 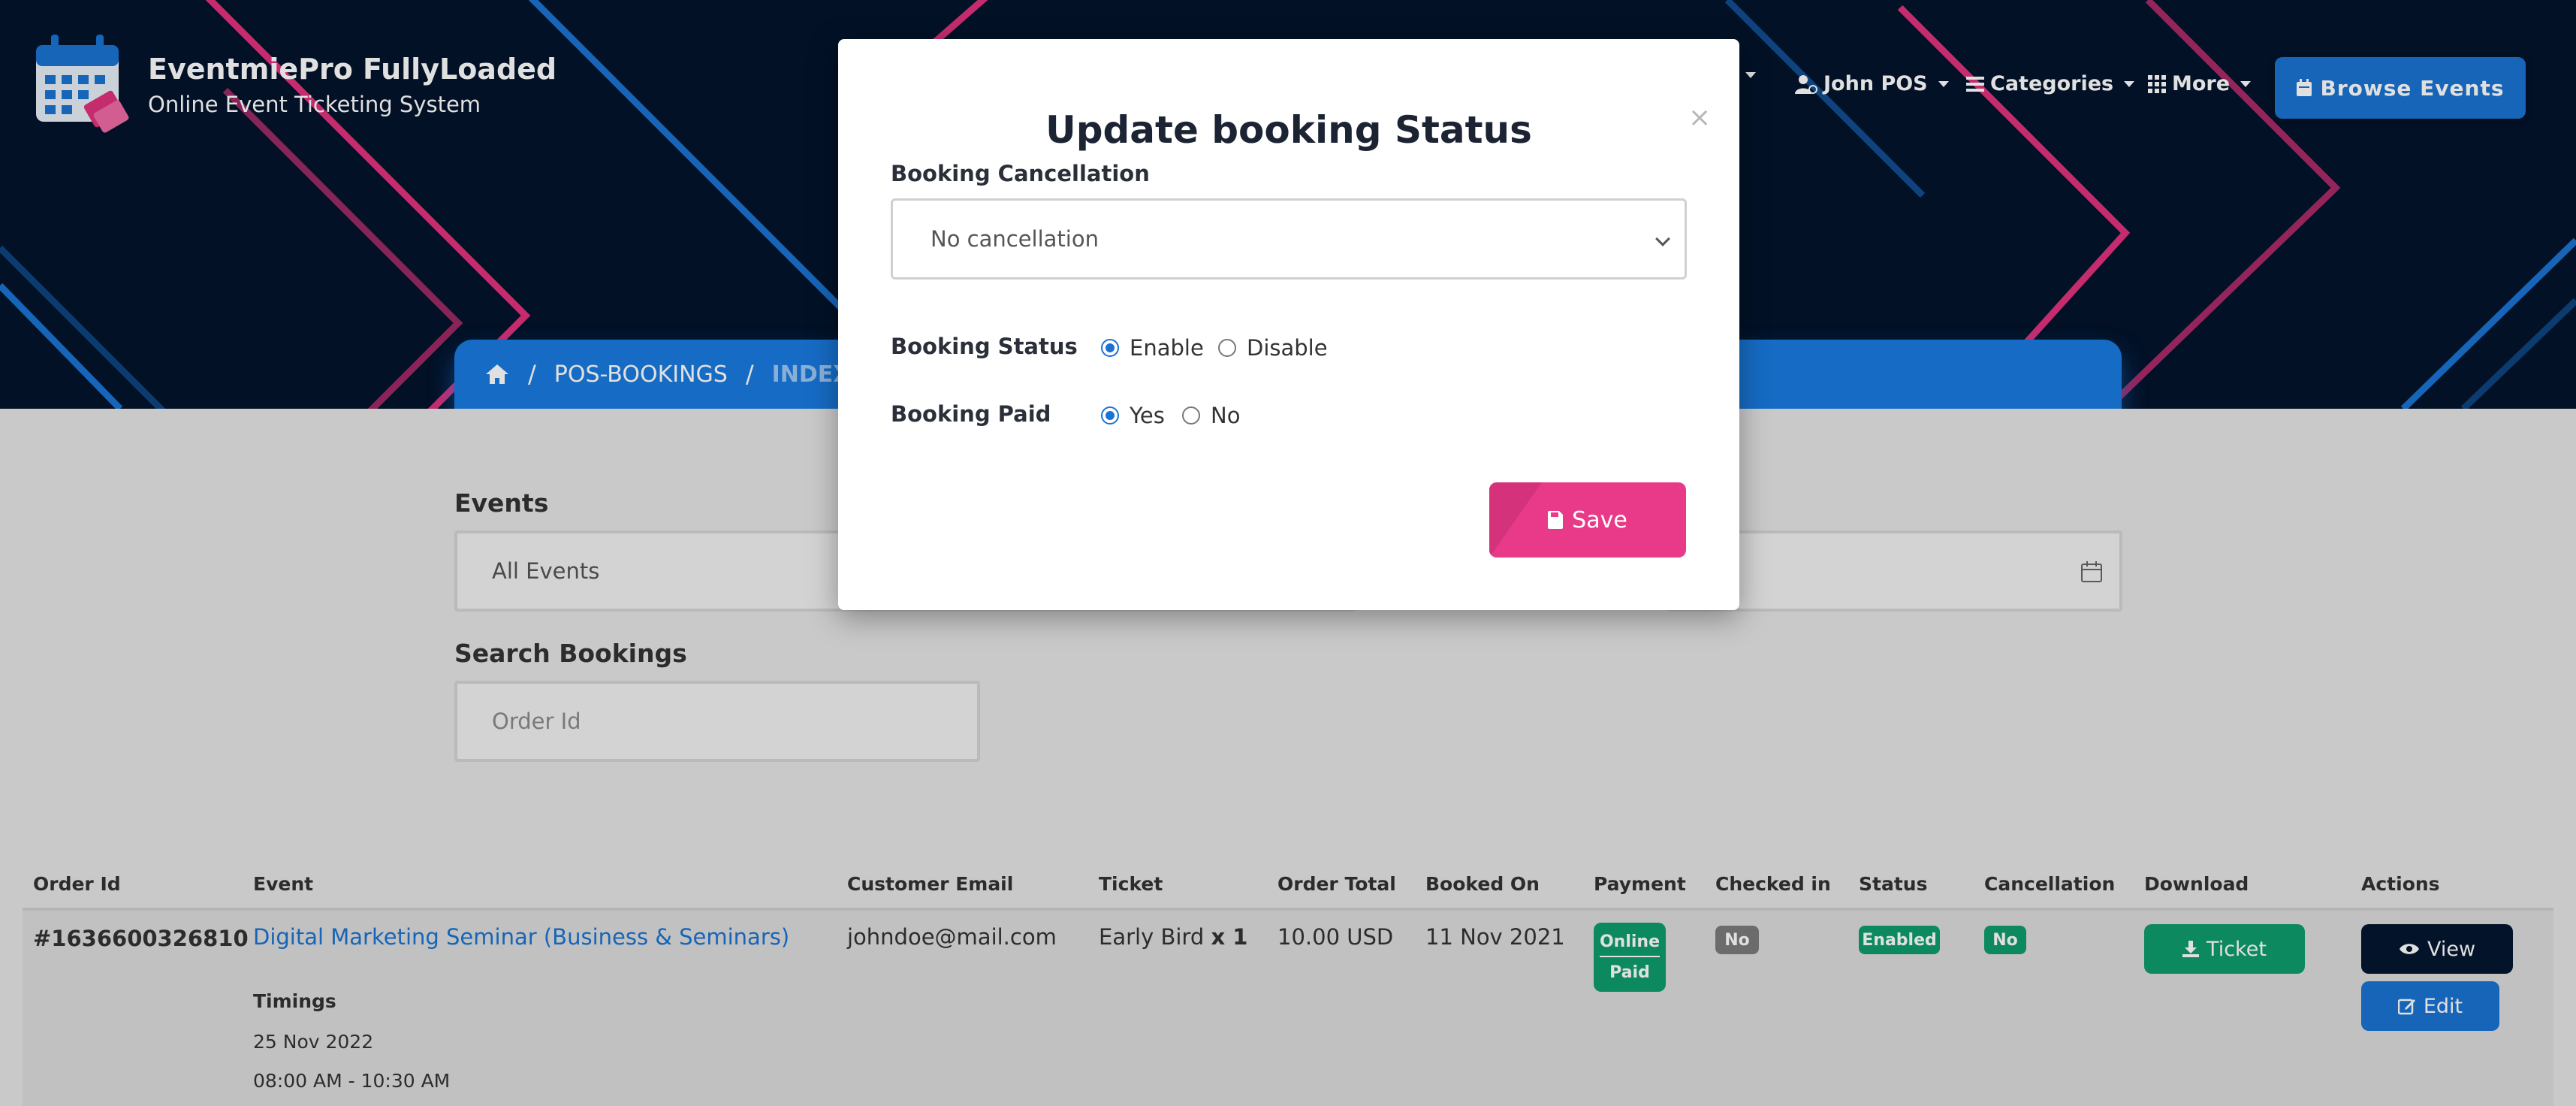 What do you see at coordinates (1287, 348) in the screenshot?
I see `status-disable-label: Disable` at bounding box center [1287, 348].